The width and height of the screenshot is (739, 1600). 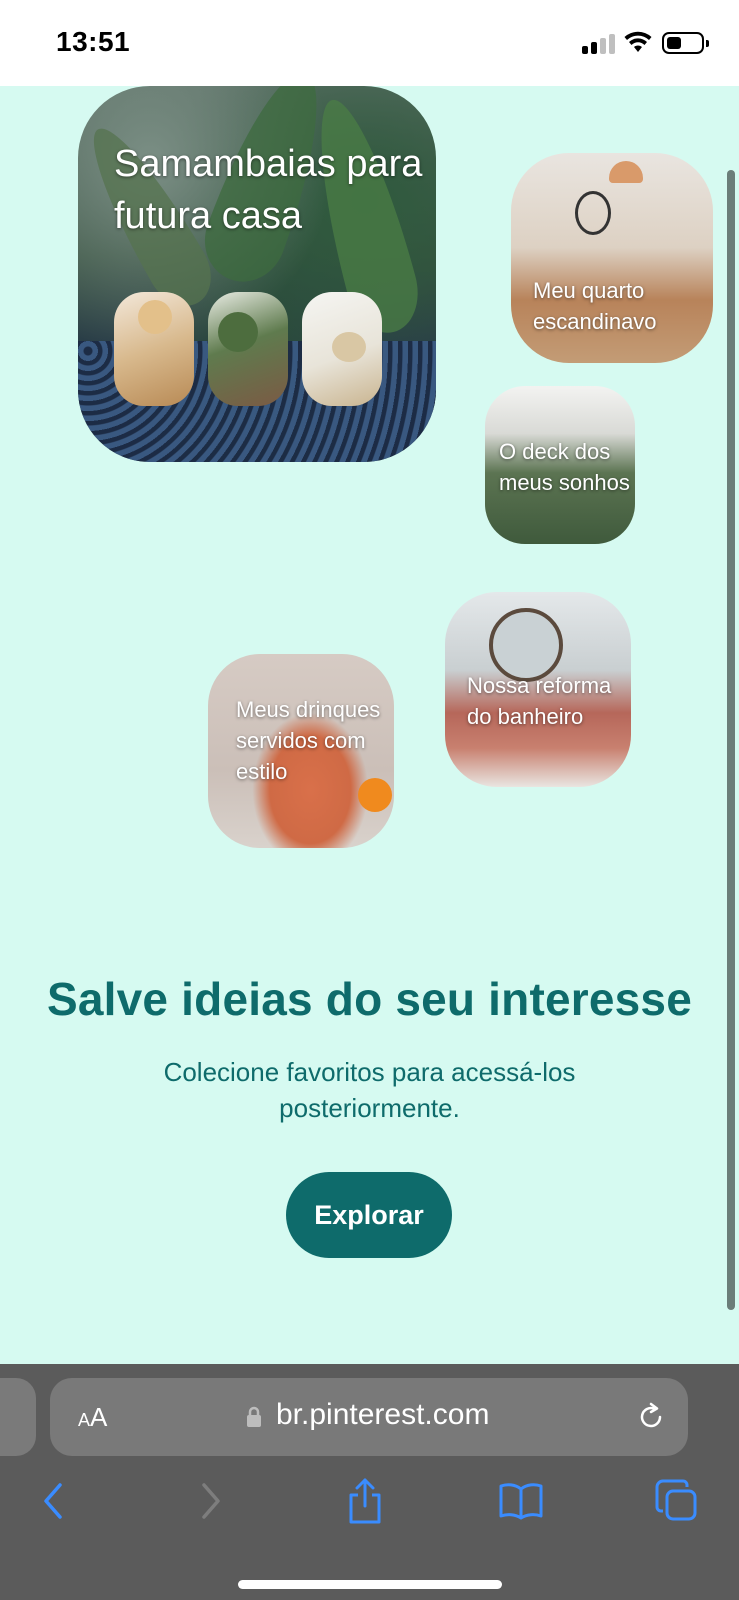 I want to click on reload-icon, so click(x=651, y=1417).